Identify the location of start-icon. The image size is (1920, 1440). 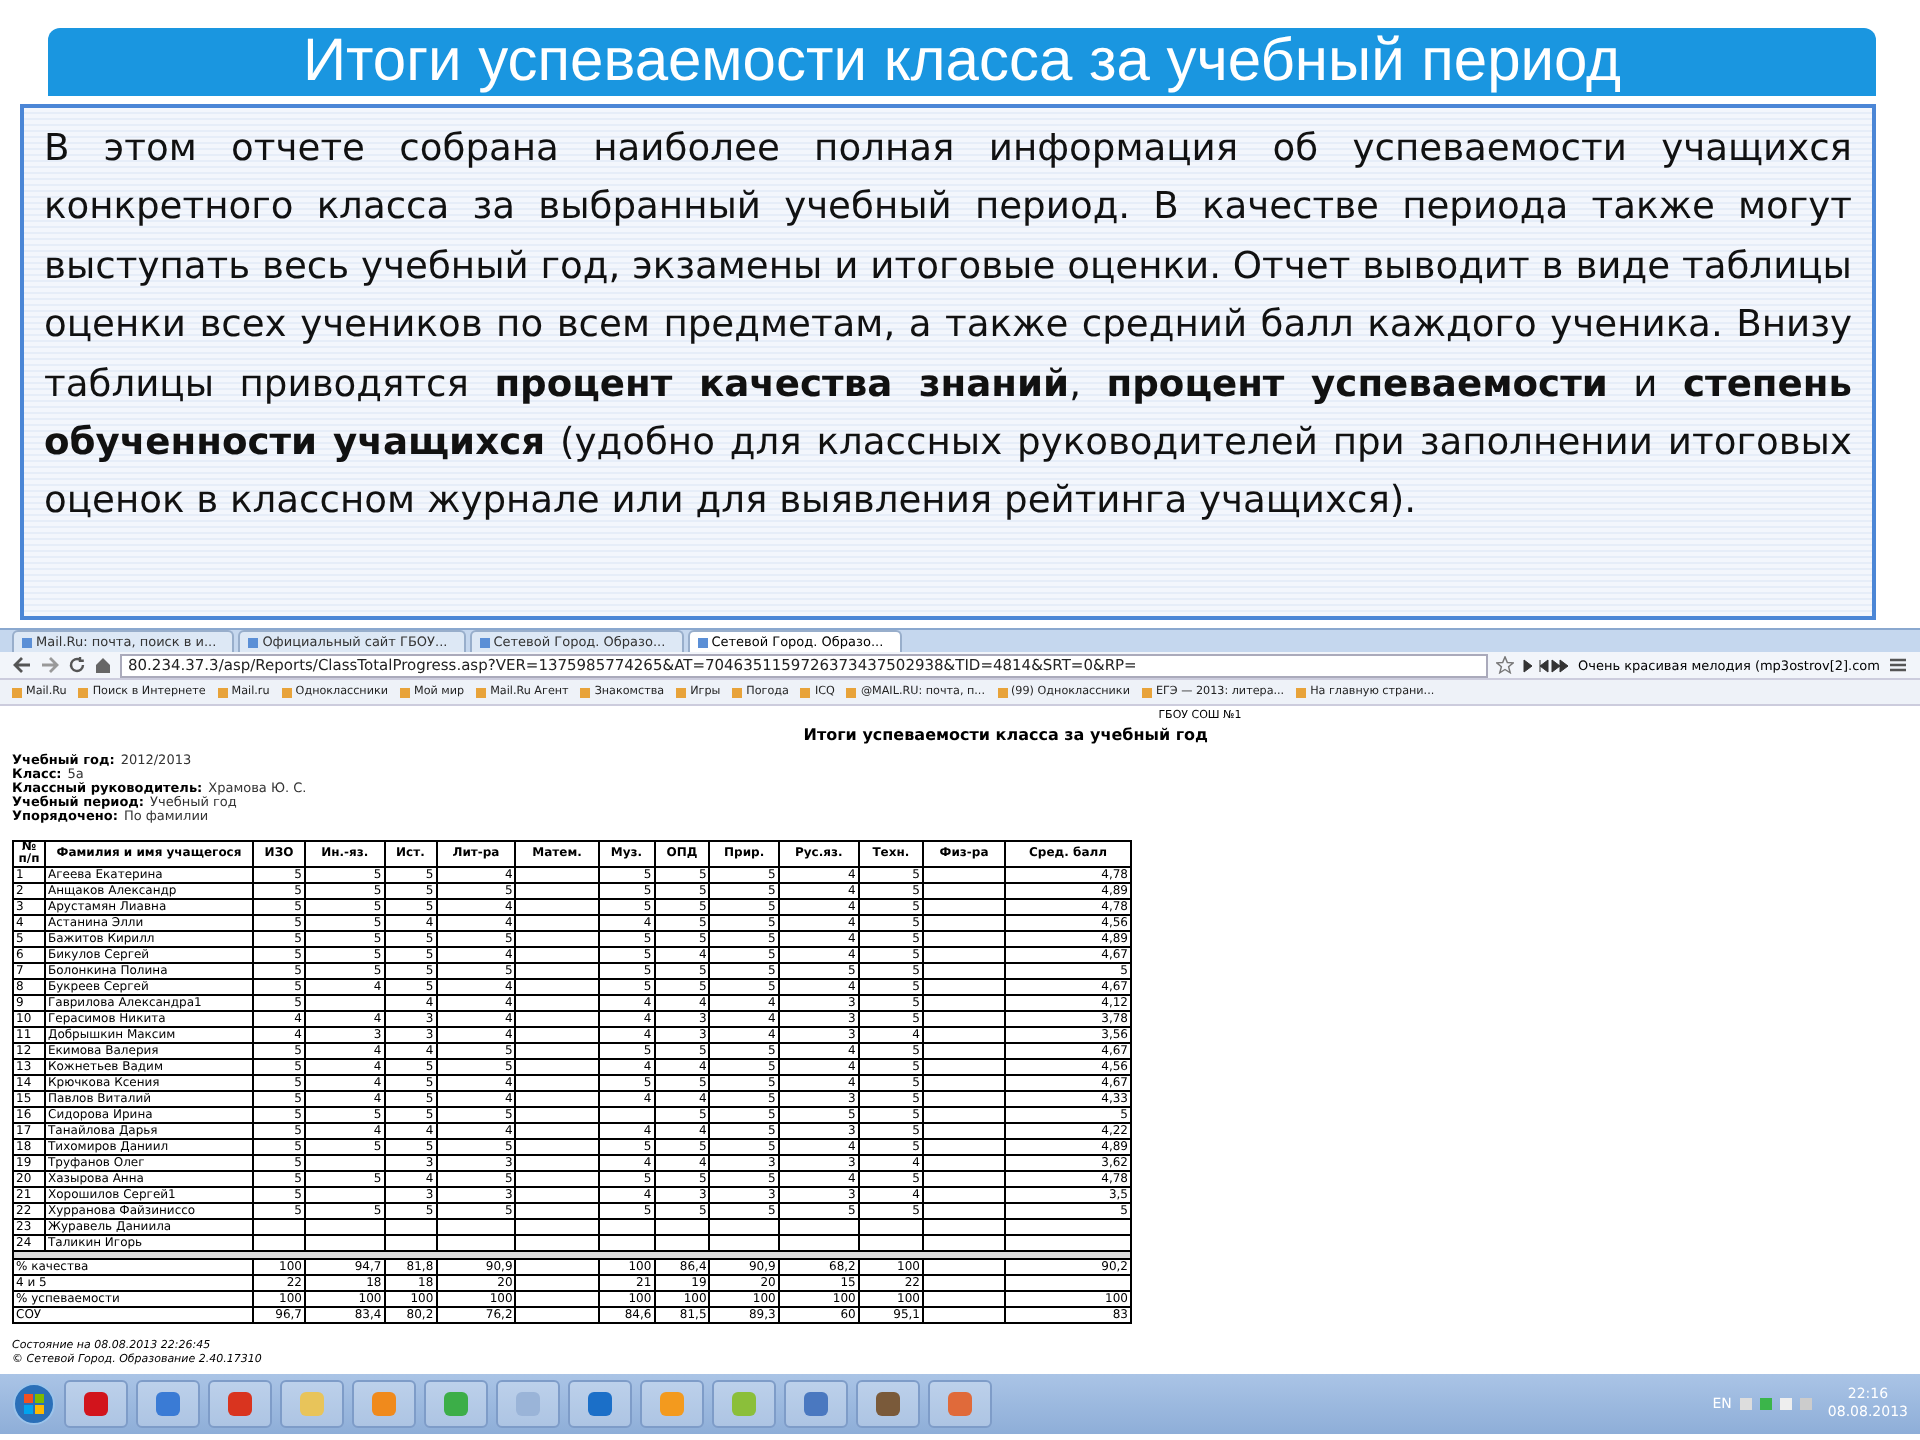
(34, 1404).